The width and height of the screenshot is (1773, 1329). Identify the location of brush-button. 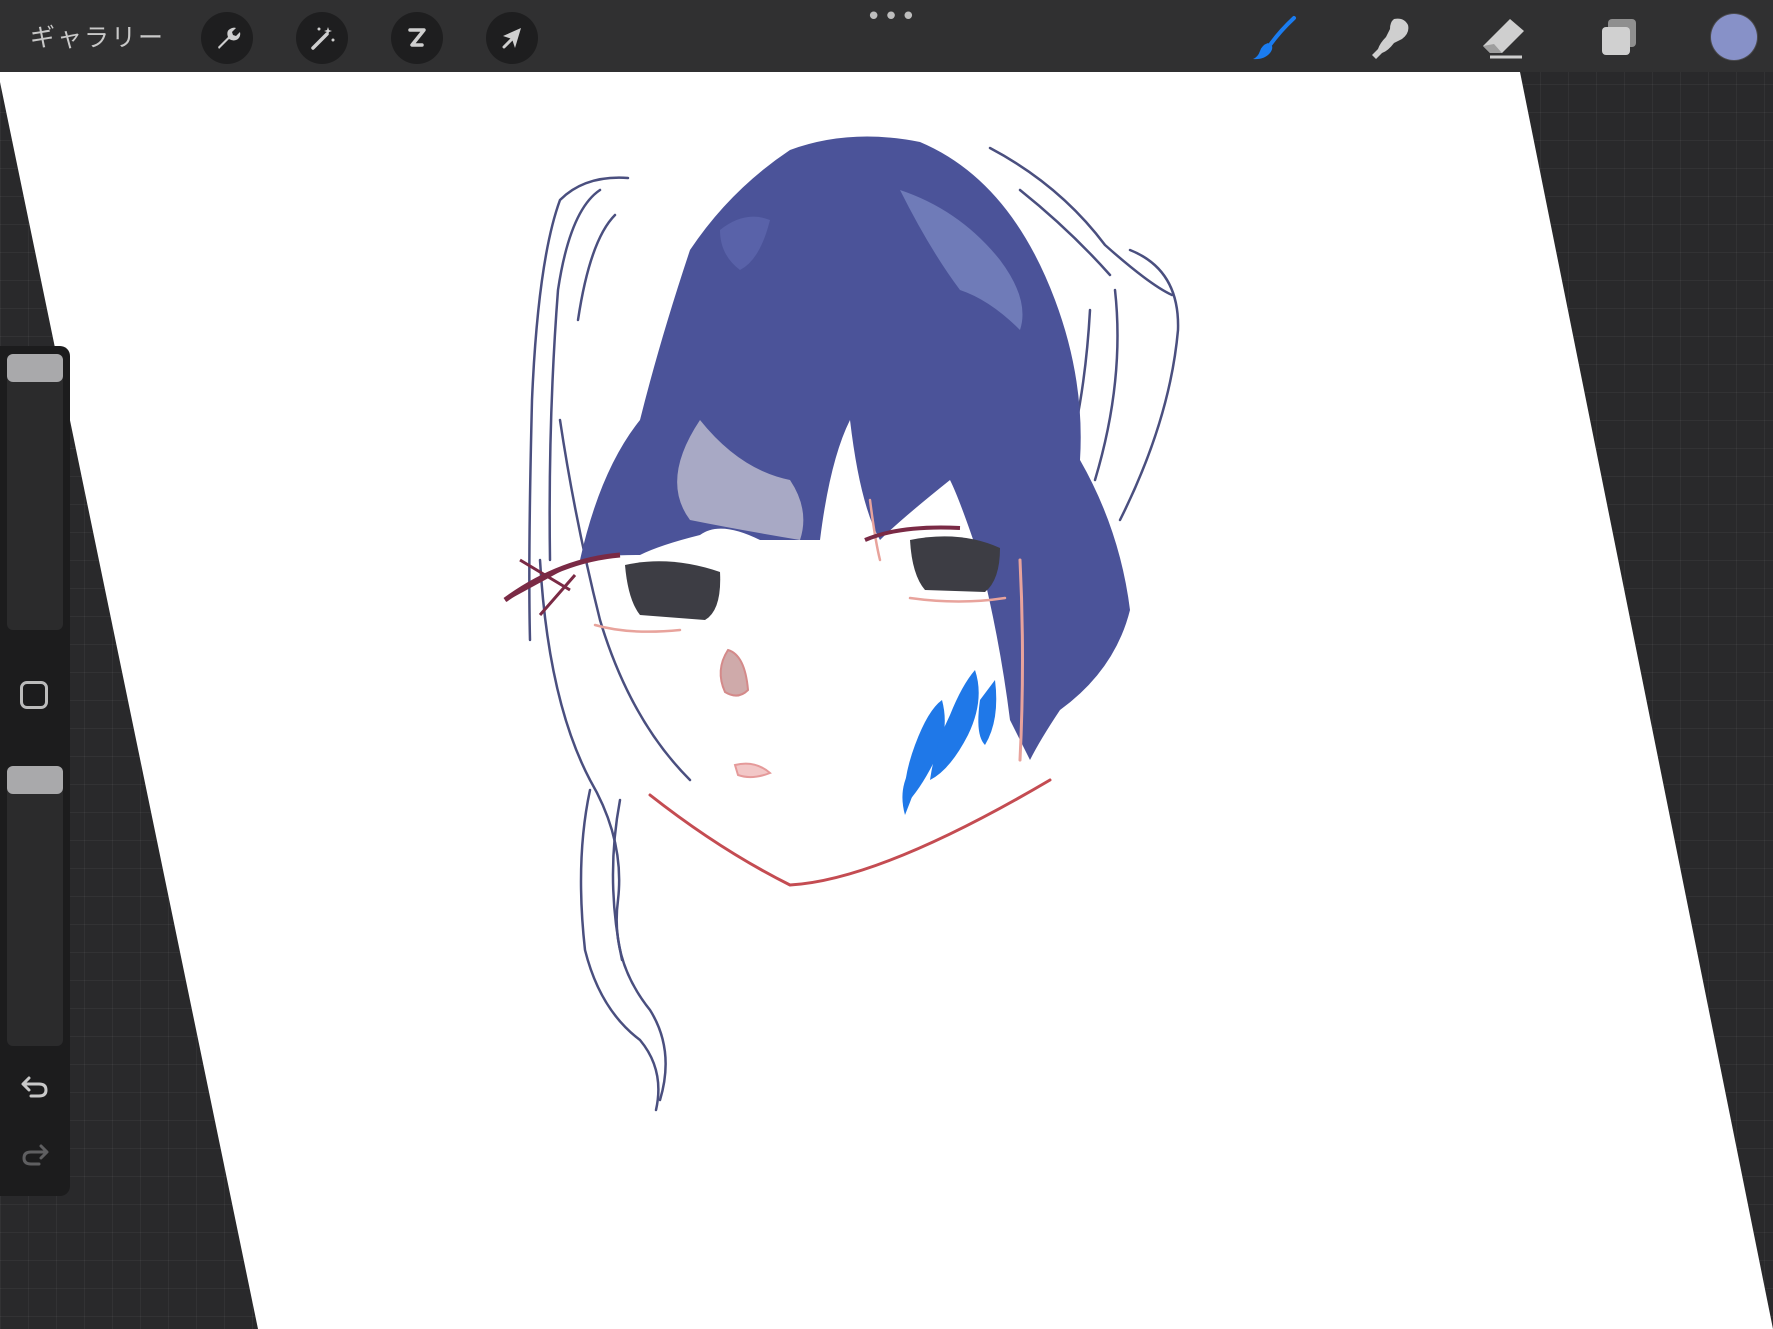
(1275, 38).